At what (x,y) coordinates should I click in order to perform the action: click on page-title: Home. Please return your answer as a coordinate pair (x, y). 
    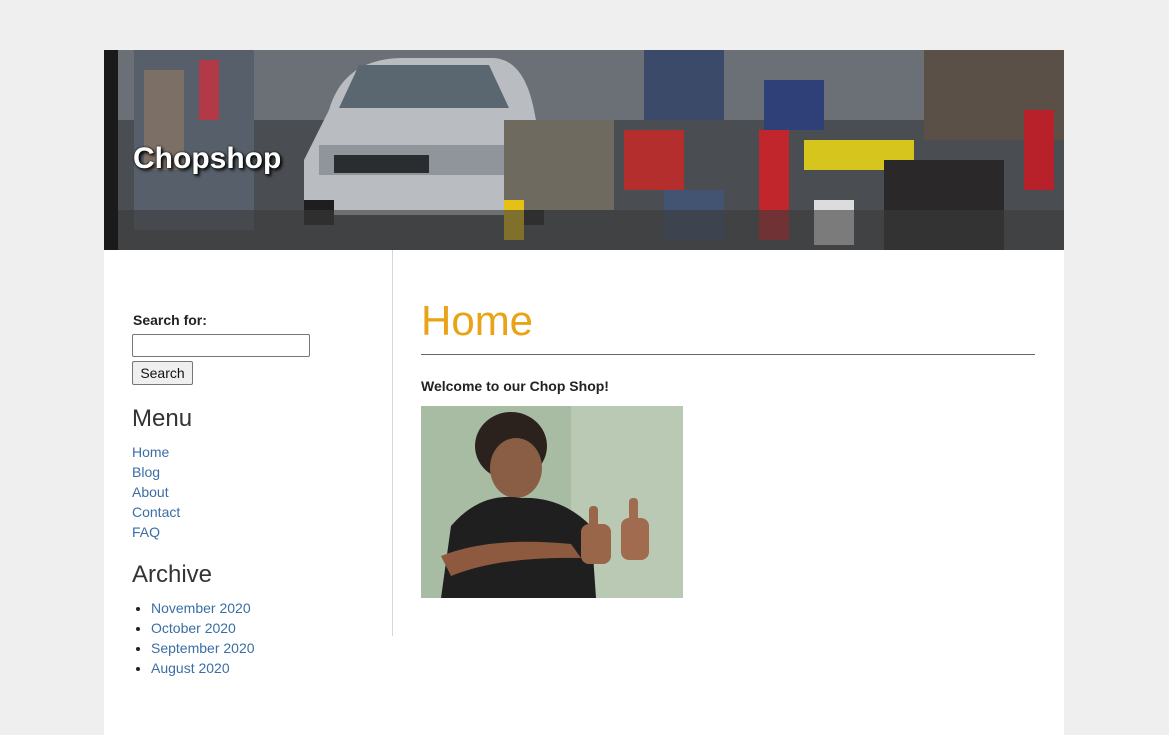
    Looking at the image, I should click on (477, 320).